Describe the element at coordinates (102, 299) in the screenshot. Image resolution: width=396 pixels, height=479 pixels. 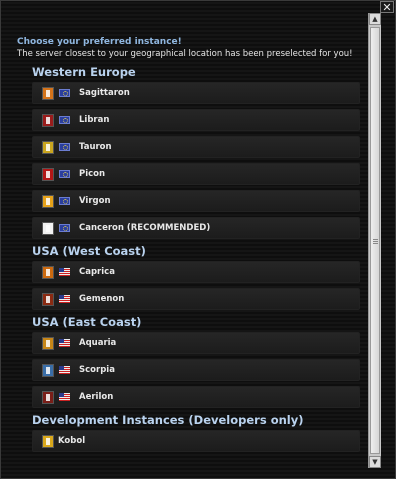
I see `server-name: Gemenon` at that location.